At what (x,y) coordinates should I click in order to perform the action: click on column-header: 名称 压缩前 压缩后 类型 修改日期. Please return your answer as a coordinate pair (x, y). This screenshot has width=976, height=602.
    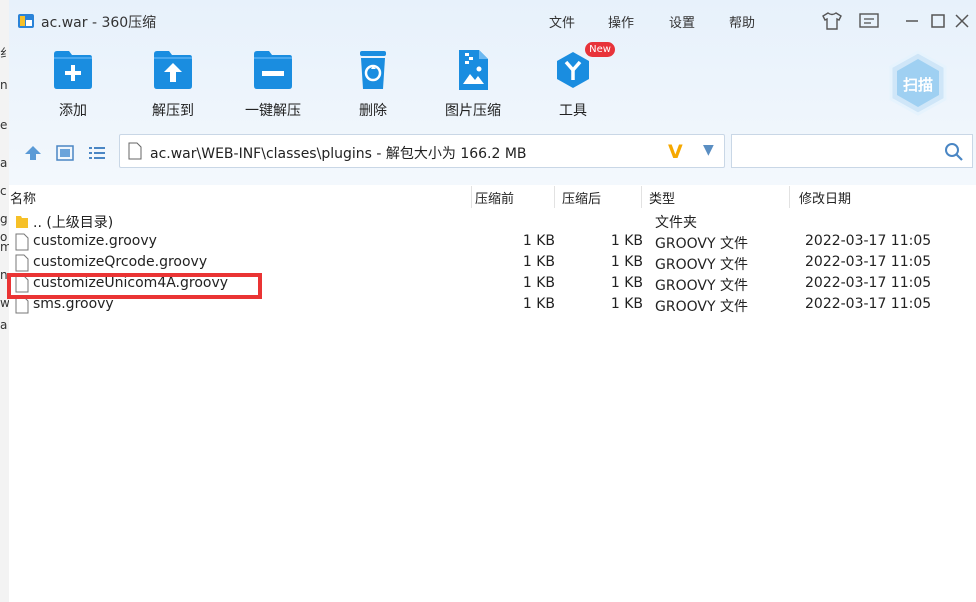
    Looking at the image, I should click on (492, 197).